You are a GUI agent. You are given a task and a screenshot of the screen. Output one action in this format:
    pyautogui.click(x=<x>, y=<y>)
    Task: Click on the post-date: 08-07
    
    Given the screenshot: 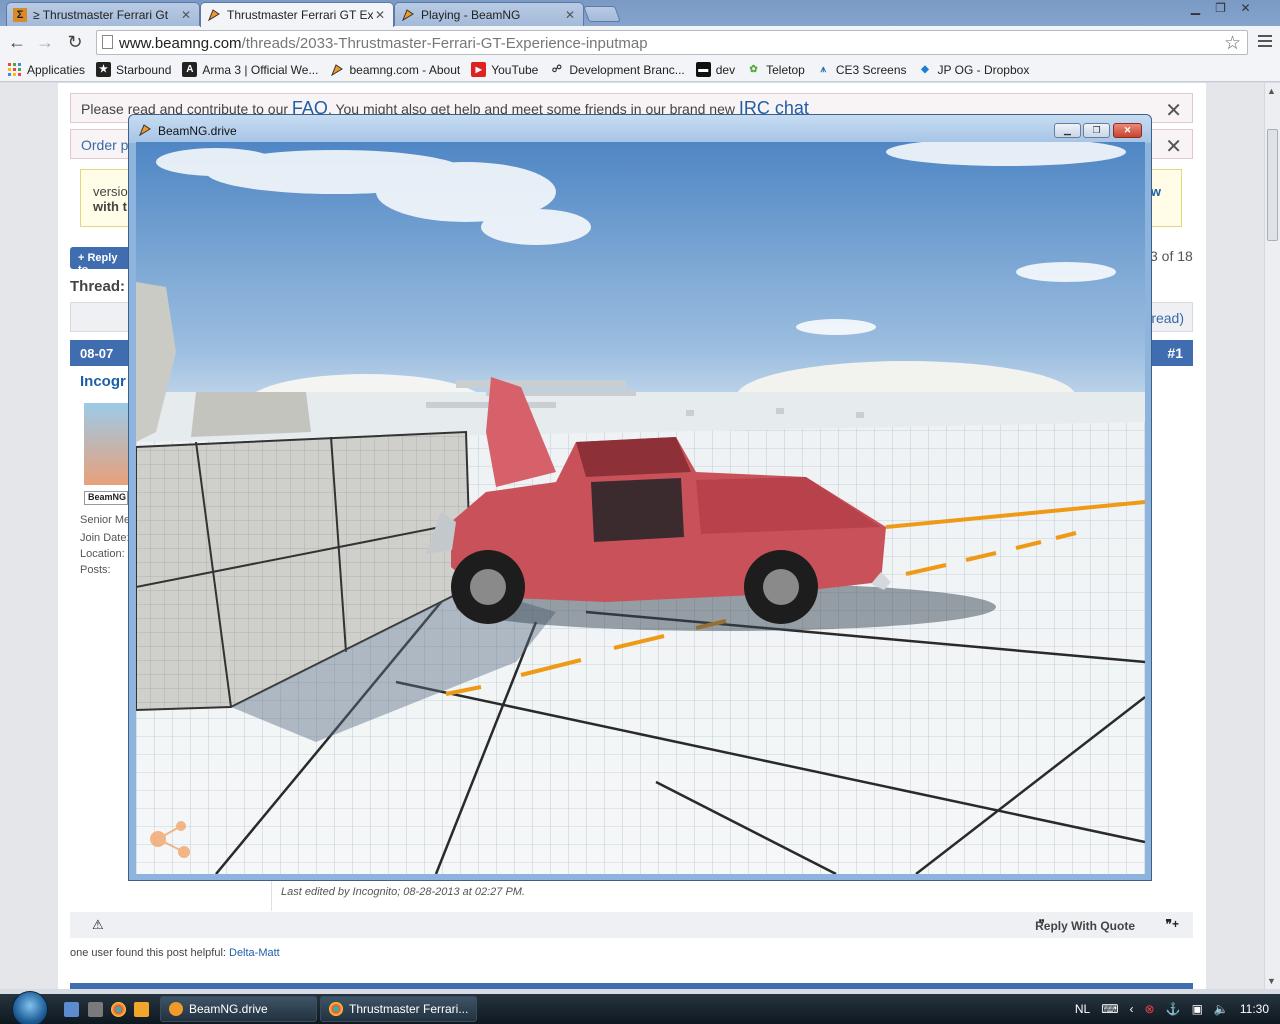 What is the action you would take?
    pyautogui.click(x=97, y=353)
    